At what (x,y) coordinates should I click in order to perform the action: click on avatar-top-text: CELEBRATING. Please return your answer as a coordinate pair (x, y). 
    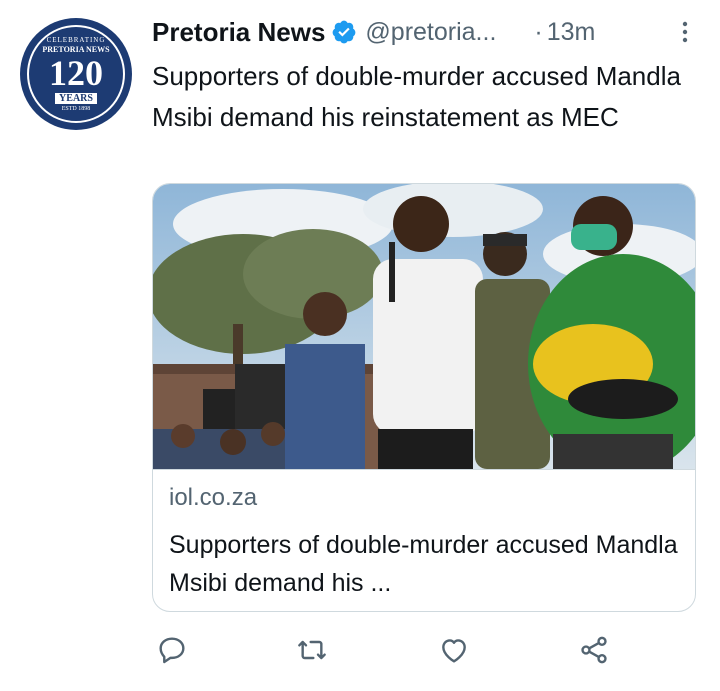
    Looking at the image, I should click on (76, 40).